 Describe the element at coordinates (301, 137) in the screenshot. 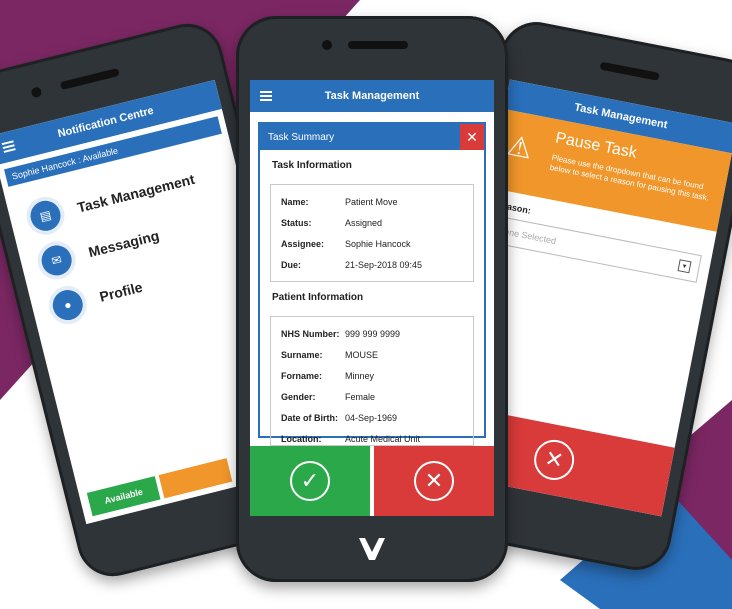

I see `dialog-title: Task Summary` at that location.